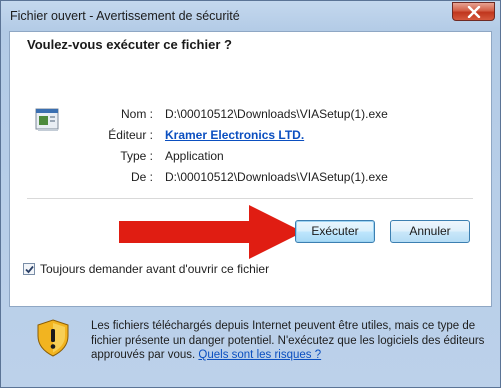  I want to click on close-button, so click(473, 11).